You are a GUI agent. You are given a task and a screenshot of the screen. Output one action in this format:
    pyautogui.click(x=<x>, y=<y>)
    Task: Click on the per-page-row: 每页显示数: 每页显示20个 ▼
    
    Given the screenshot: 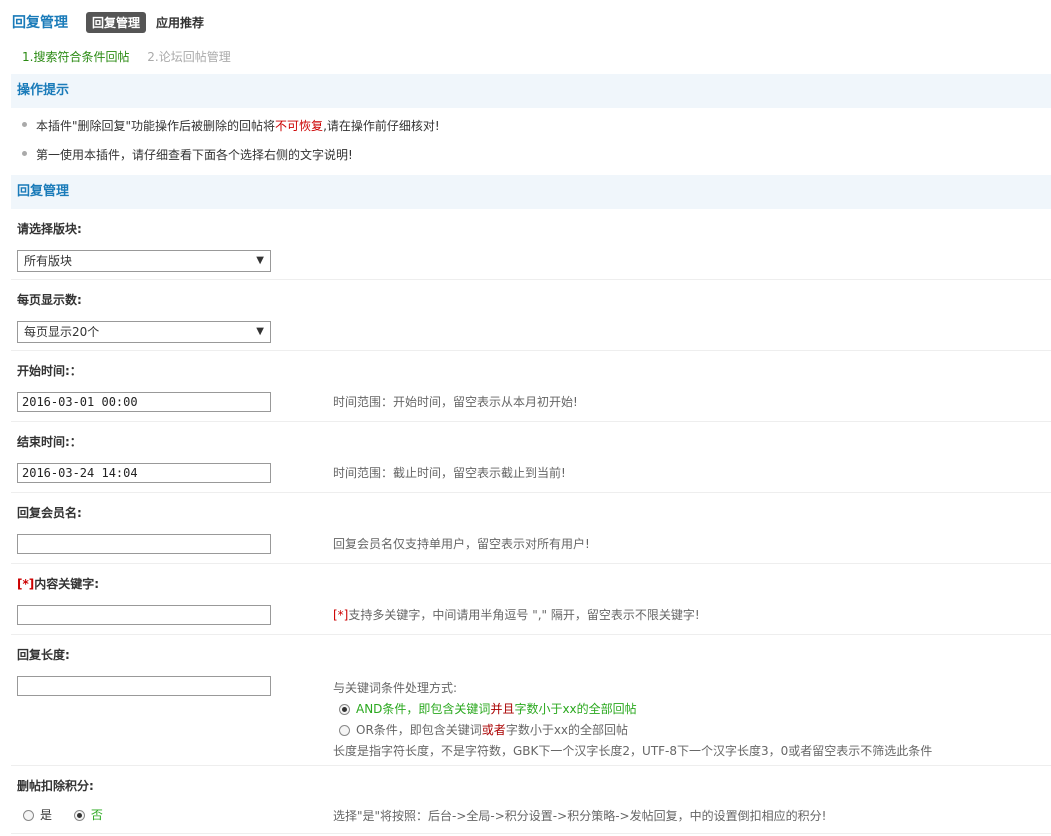 What is the action you would take?
    pyautogui.click(x=531, y=317)
    